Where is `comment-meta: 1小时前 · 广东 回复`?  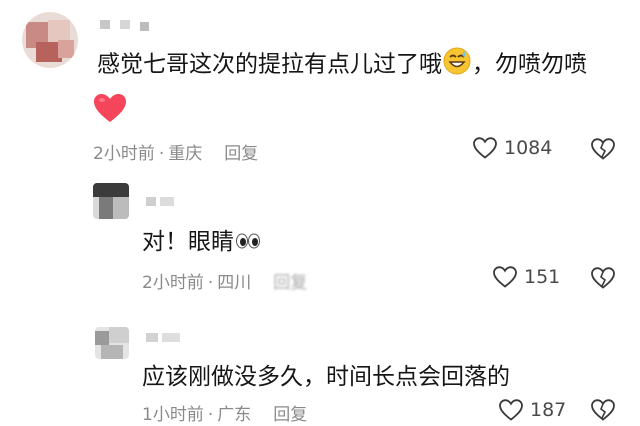 comment-meta: 1小时前 · 广东 回复 is located at coordinates (224, 412).